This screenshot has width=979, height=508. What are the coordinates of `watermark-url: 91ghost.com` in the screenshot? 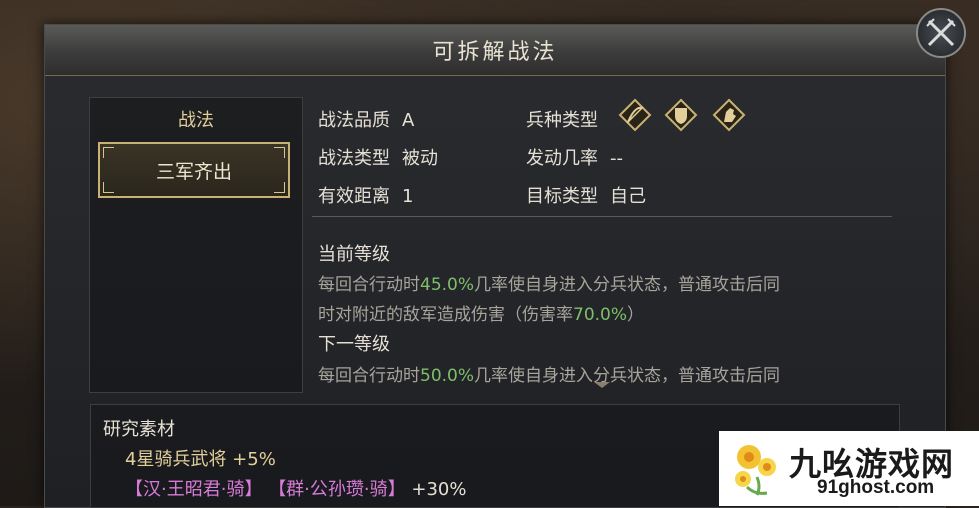 It's located at (876, 487).